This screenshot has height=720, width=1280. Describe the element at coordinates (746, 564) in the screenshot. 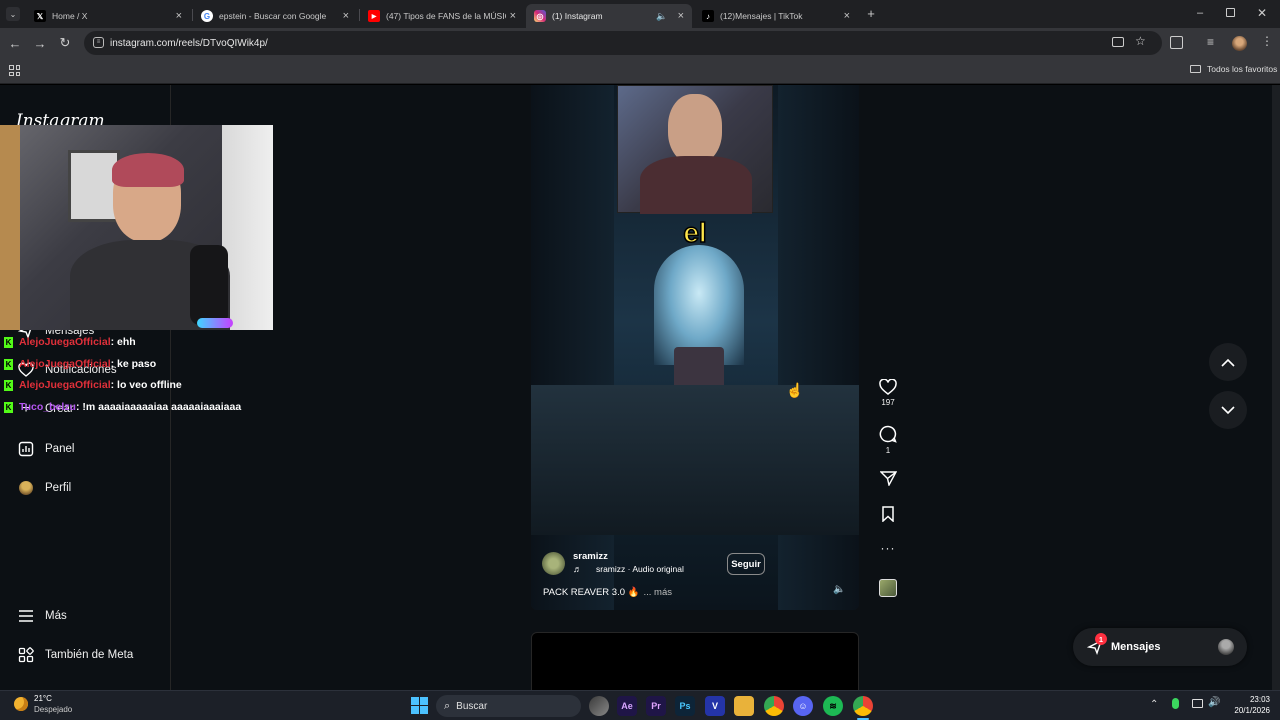

I see `follow-button: Seguir` at that location.